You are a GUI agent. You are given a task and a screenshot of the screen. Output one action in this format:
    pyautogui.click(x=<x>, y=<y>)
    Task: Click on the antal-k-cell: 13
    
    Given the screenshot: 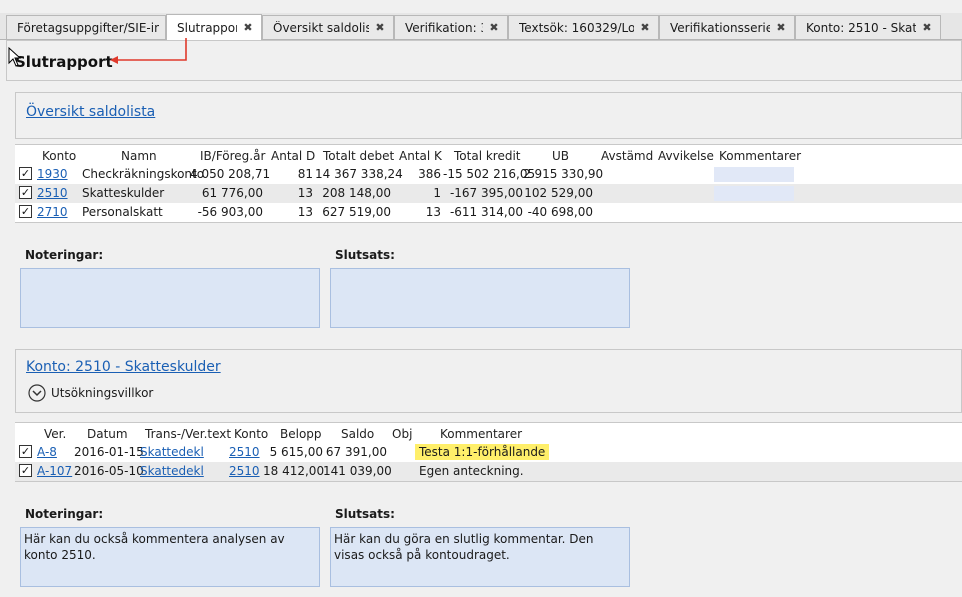 What is the action you would take?
    pyautogui.click(x=433, y=212)
    